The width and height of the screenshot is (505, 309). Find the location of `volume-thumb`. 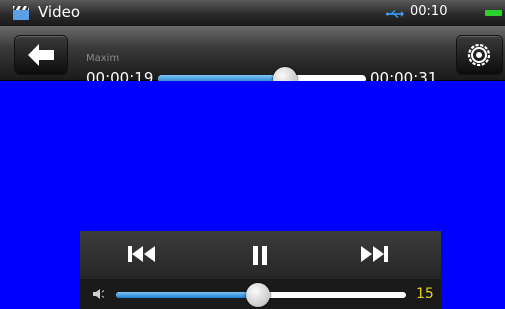

volume-thumb is located at coordinates (258, 295).